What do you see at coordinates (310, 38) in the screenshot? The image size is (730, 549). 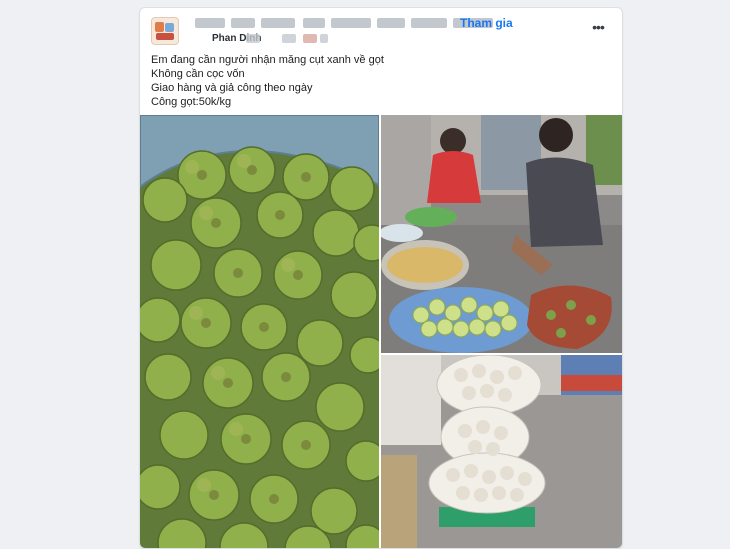 I see `meta-icon-redacted` at bounding box center [310, 38].